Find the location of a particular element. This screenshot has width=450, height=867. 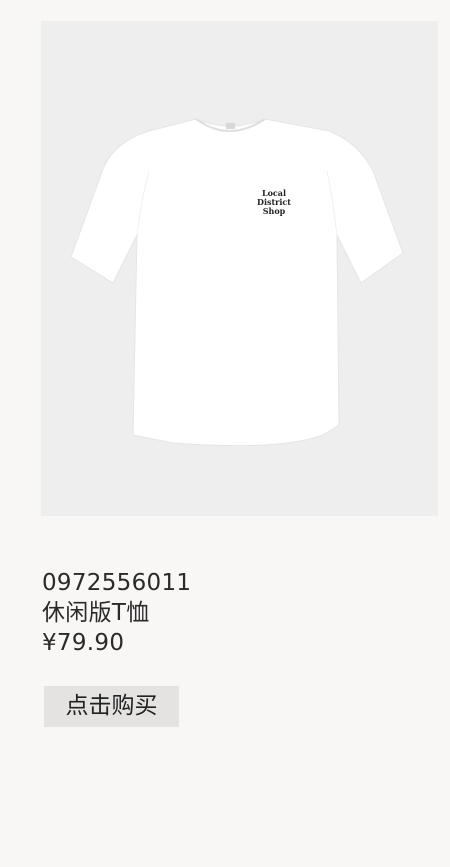

print-text-shop: Shop is located at coordinates (274, 211).